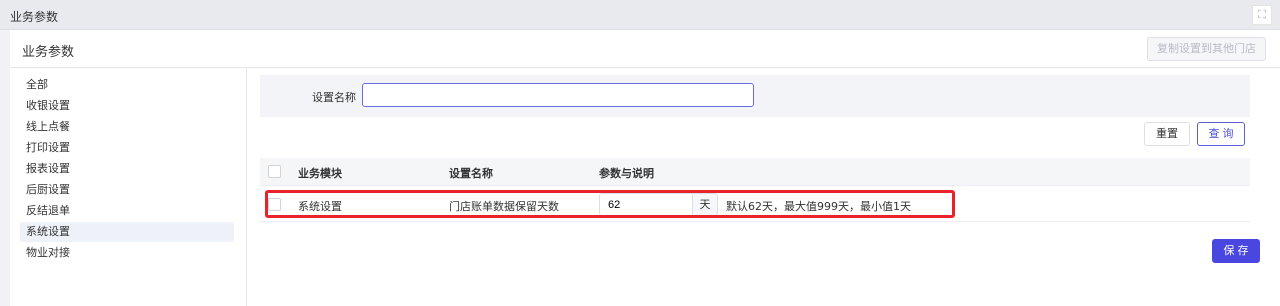 The height and width of the screenshot is (306, 1280). Describe the element at coordinates (558, 95) in the screenshot. I see `setting-name-input` at that location.